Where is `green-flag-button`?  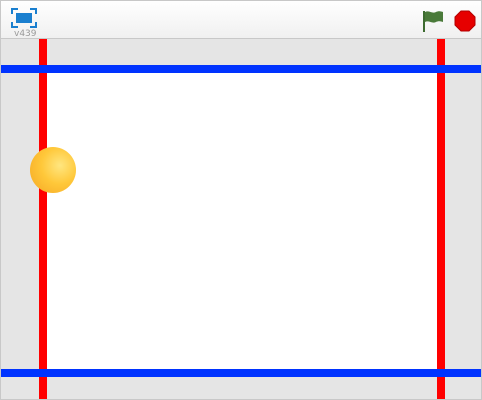
green-flag-button is located at coordinates (433, 21).